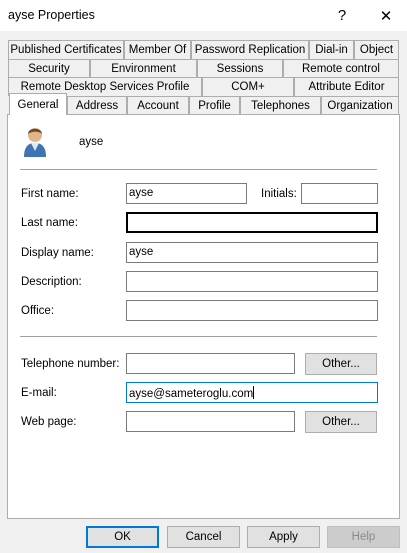 This screenshot has width=407, height=553. What do you see at coordinates (51, 15) in the screenshot?
I see `window-title: ayse Properties` at bounding box center [51, 15].